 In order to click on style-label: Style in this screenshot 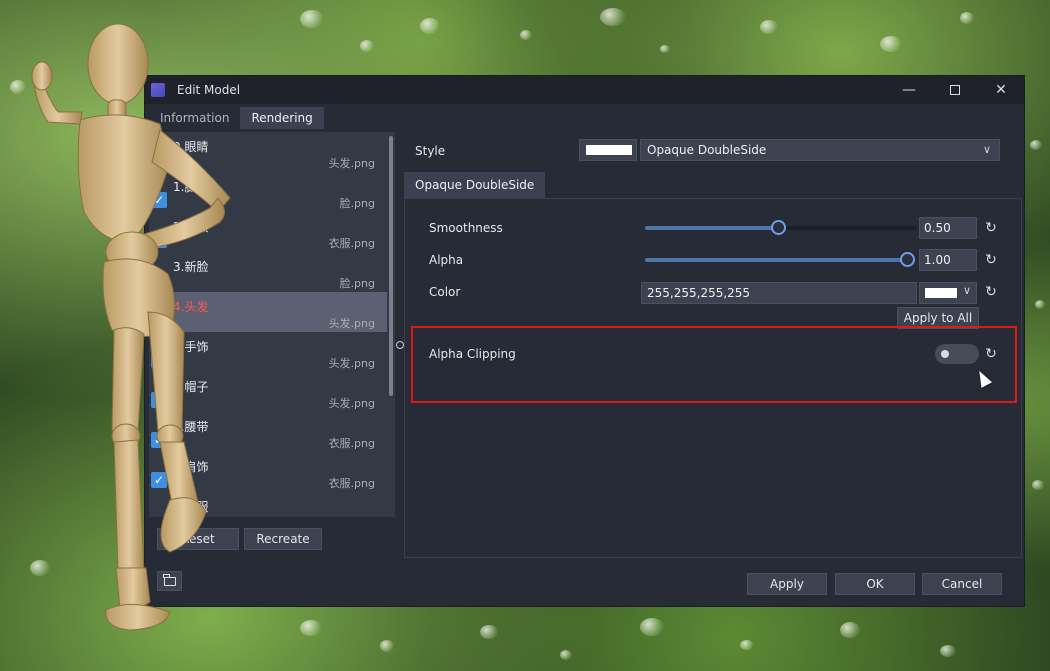, I will do `click(430, 151)`.